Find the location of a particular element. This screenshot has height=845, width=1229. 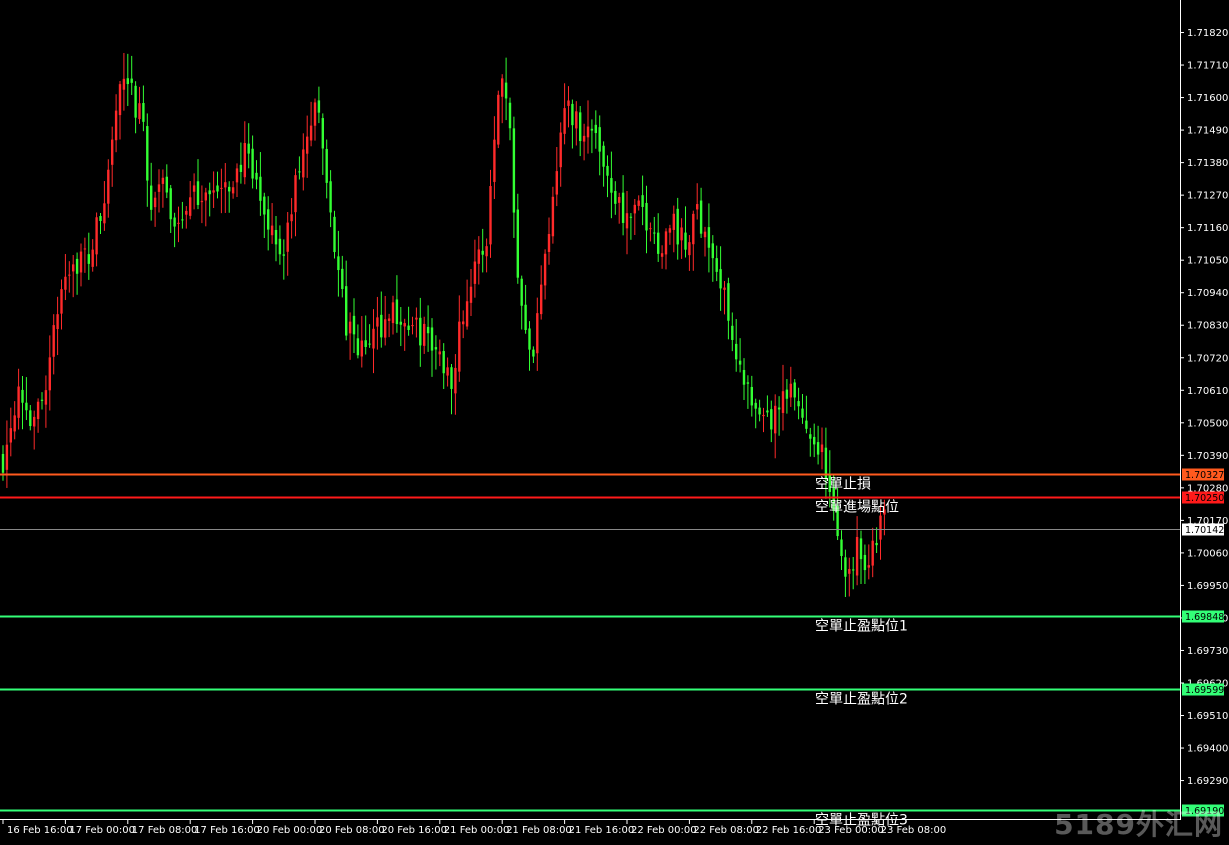

y-tick-label: 1.69730 is located at coordinates (1207, 651).